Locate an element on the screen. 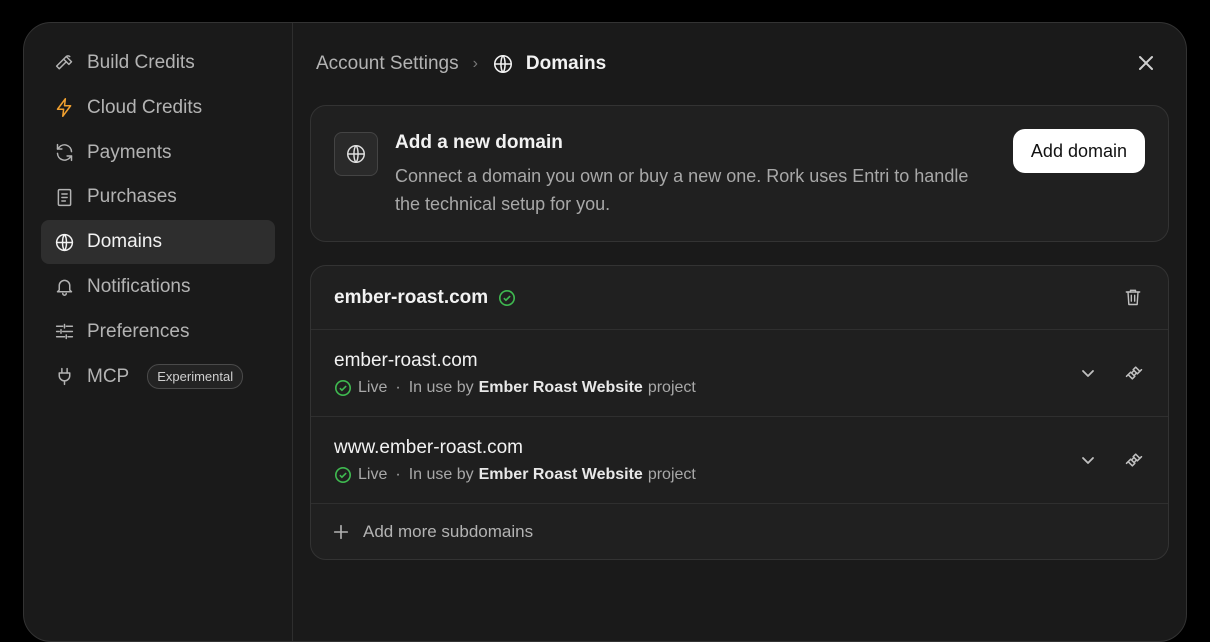 This screenshot has width=1210, height=642. sidebar-item-mcp: MCP Experimental is located at coordinates (158, 377).